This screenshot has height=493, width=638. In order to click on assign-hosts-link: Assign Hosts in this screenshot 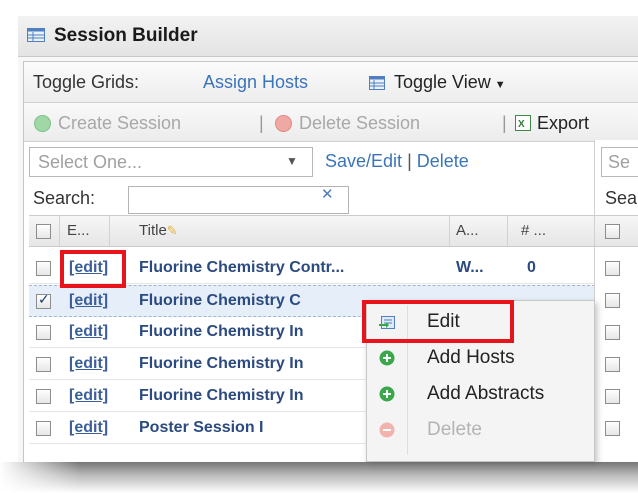, I will do `click(255, 82)`.